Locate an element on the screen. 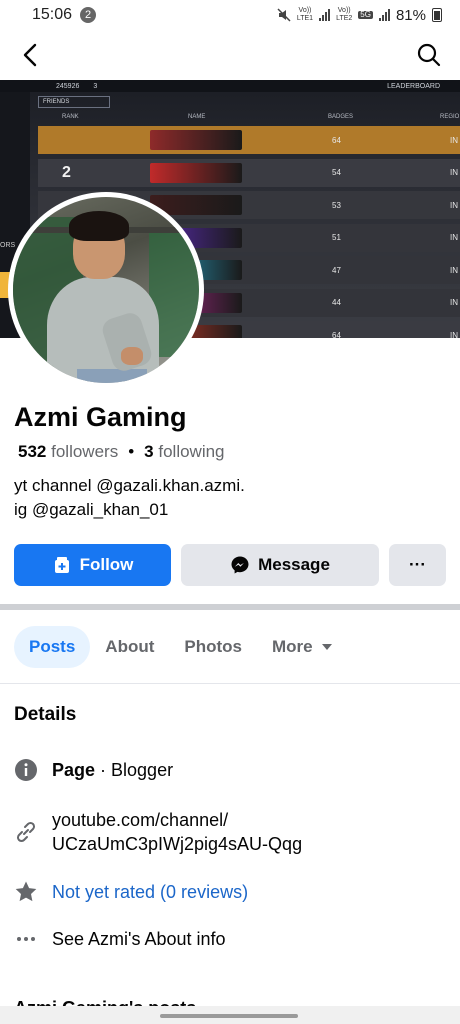 The width and height of the screenshot is (460, 1024). website-link-line-2: UCzaUmC3pIWj2pig4sAU-Qqg is located at coordinates (177, 844).